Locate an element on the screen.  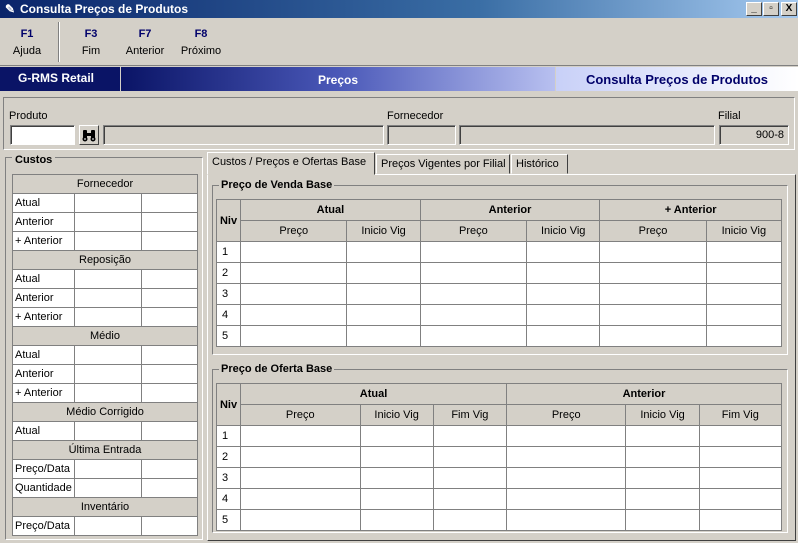
custos-row: + Anterior is located at coordinates (105, 317).